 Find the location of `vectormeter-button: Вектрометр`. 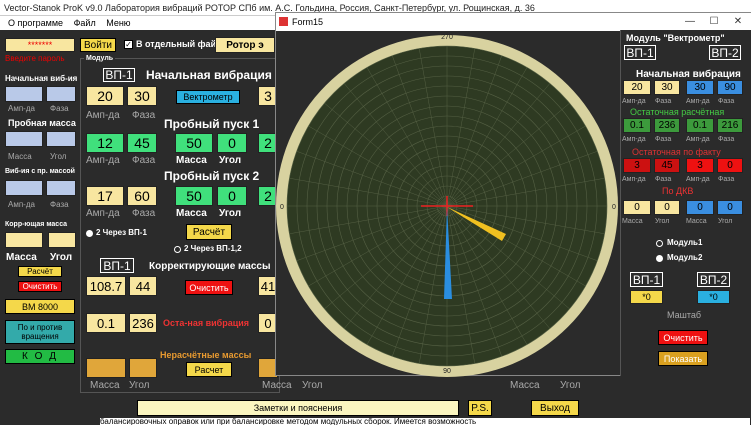

vectormeter-button: Вектрометр is located at coordinates (208, 97).